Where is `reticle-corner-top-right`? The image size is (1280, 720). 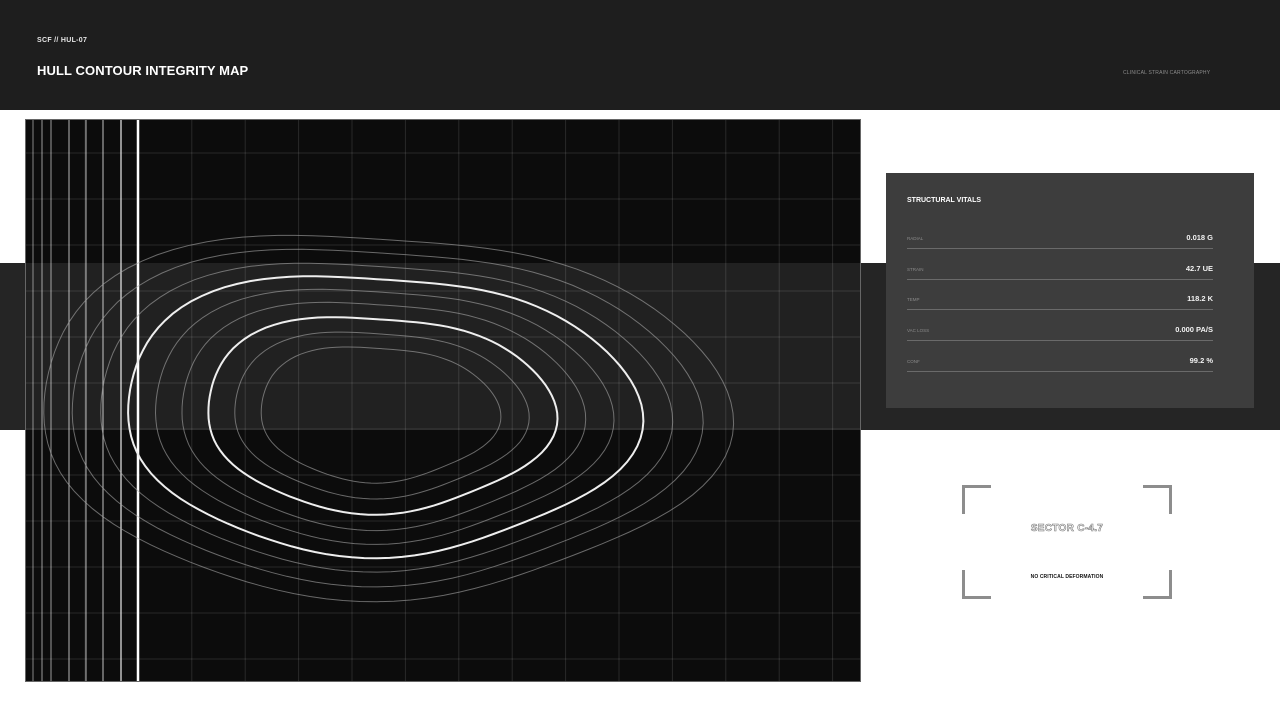
reticle-corner-top-right is located at coordinates (1157, 499).